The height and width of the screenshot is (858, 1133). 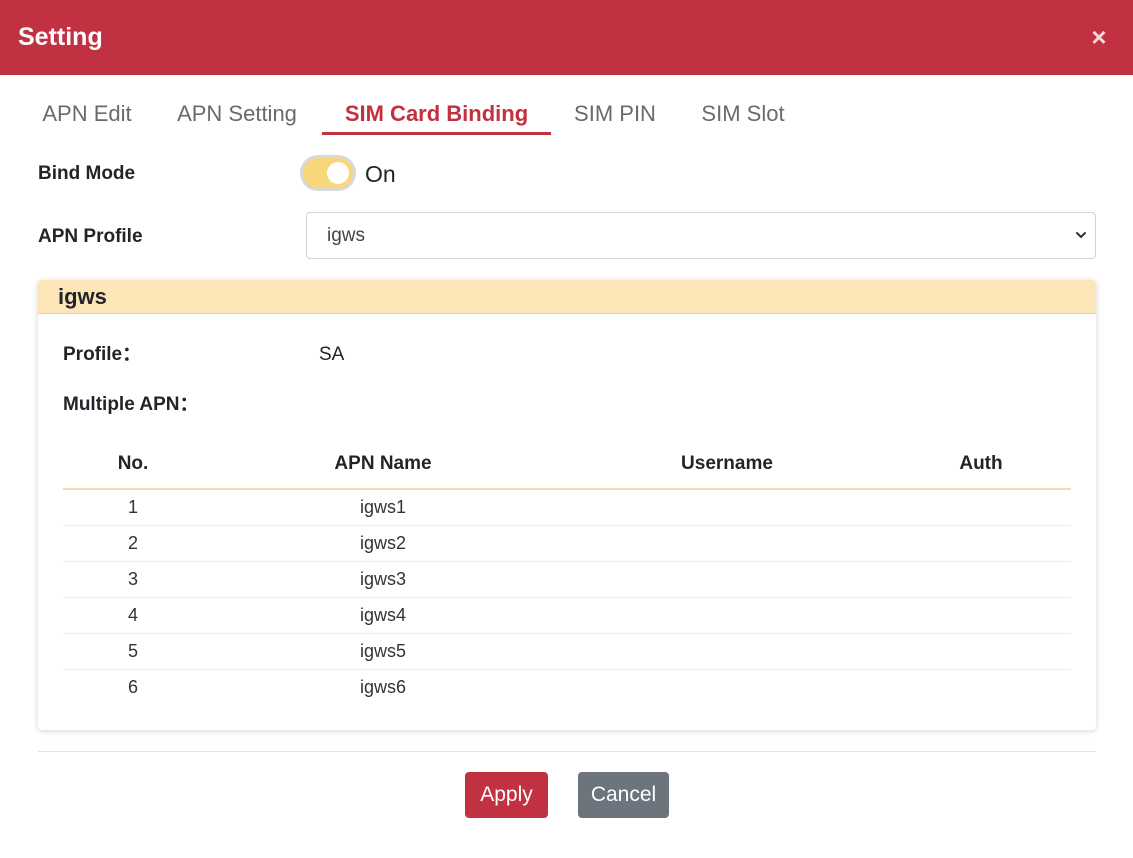 I want to click on column-header-apn-name: APN Name, so click(x=383, y=465).